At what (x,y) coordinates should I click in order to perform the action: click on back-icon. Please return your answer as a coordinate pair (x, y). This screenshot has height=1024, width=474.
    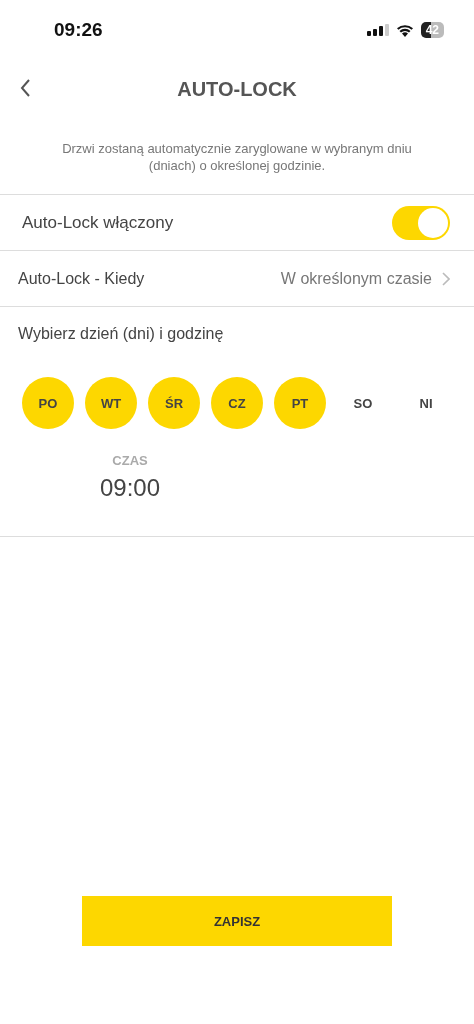
    Looking at the image, I should click on (25, 88).